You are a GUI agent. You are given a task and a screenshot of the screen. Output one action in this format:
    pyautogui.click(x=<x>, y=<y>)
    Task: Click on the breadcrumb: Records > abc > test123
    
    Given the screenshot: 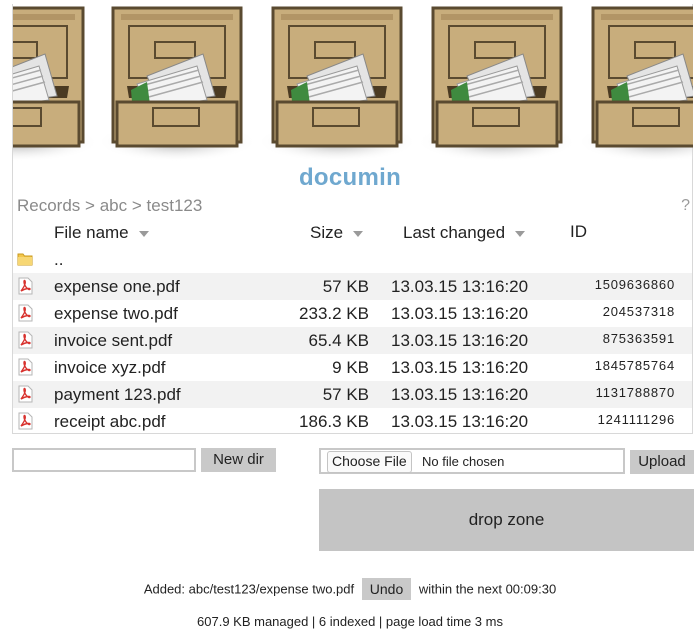 What is the action you would take?
    pyautogui.click(x=109, y=206)
    